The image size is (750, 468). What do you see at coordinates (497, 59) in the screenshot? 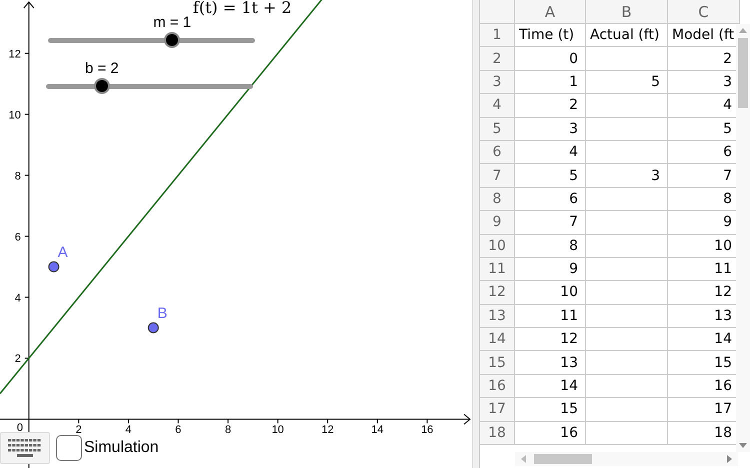
I see `row-header: 2` at bounding box center [497, 59].